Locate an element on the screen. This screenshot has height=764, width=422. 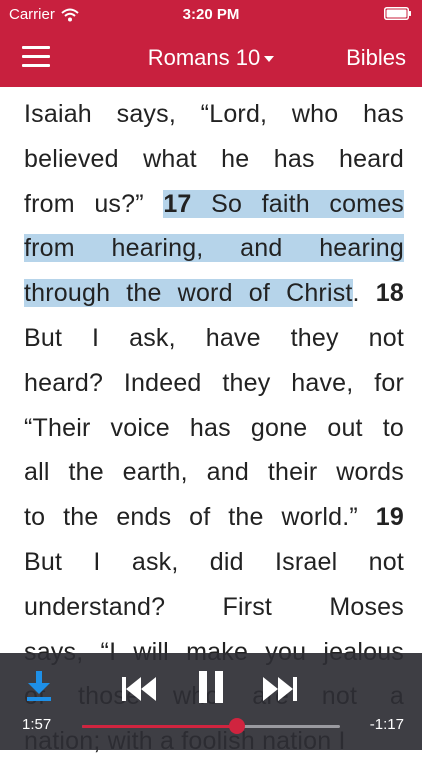
verse-text: from us?” is located at coordinates (94, 203).